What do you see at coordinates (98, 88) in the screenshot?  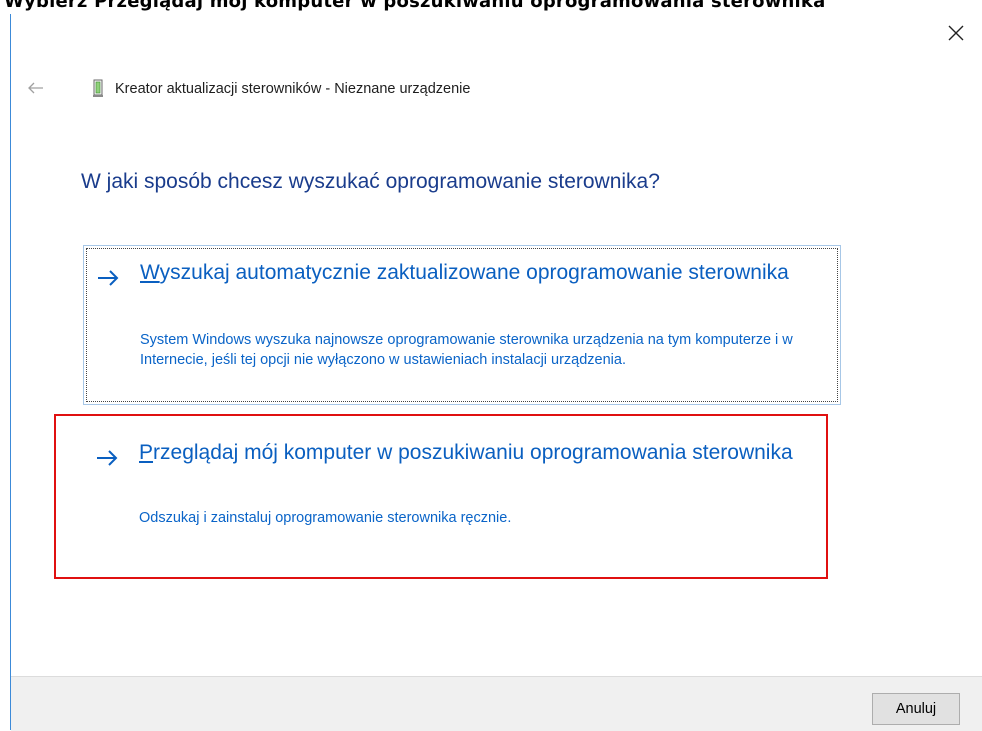 I see `device-icon` at bounding box center [98, 88].